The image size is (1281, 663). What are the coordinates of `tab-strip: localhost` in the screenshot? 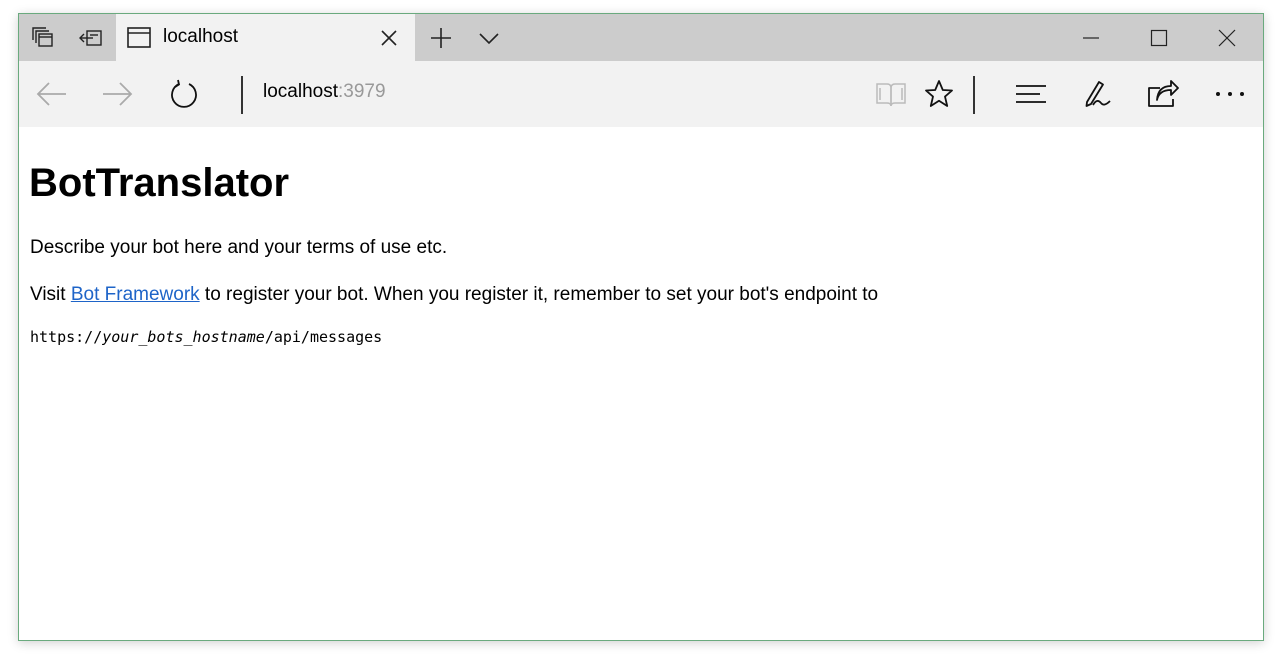 It's located at (641, 37).